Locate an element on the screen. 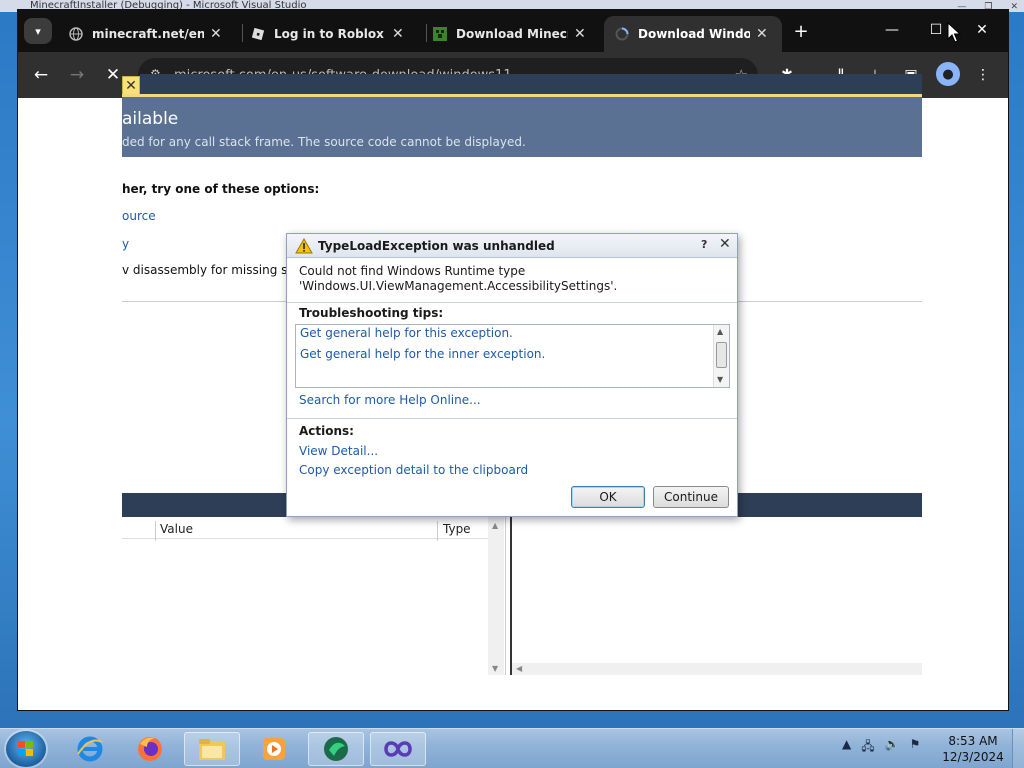 The width and height of the screenshot is (1024, 768). clock-date: 12/3/2024 is located at coordinates (973, 757).